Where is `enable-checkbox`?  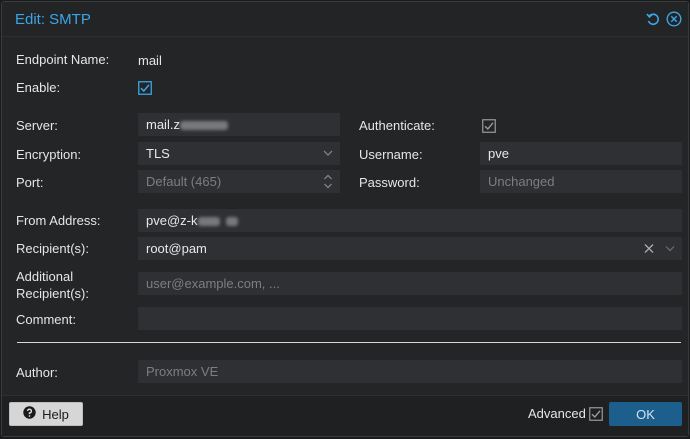
enable-checkbox is located at coordinates (145, 88).